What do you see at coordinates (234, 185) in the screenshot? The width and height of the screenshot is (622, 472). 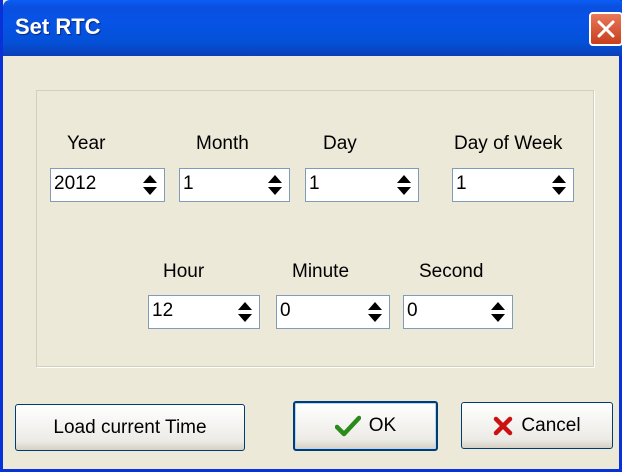 I see `month-spinner: 1` at bounding box center [234, 185].